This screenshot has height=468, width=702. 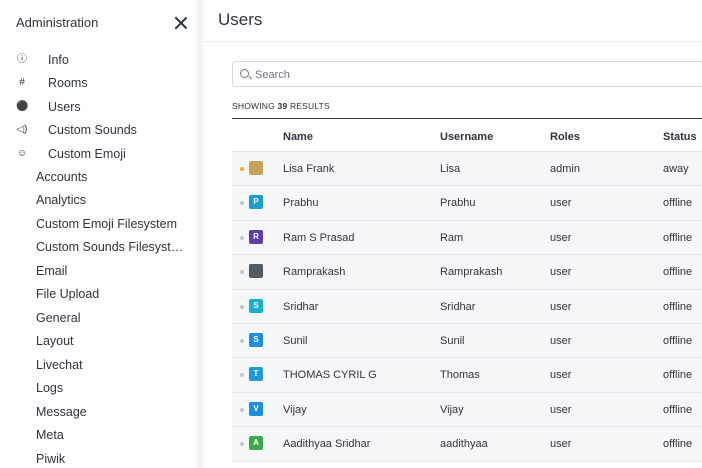 I want to click on table-row: S Sunil Sunil user offline, so click(x=467, y=341).